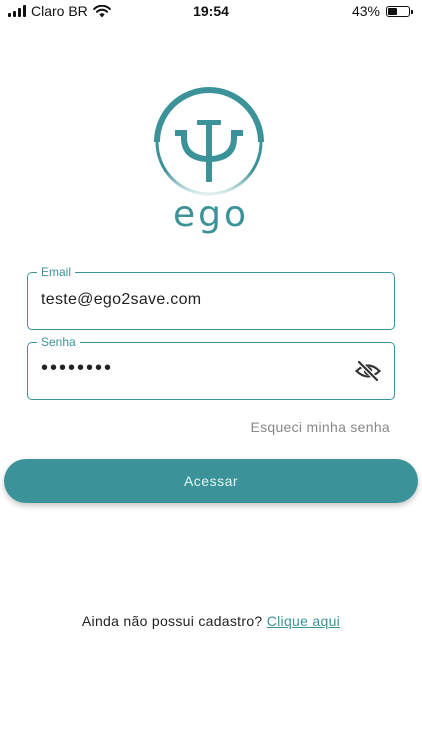 The height and width of the screenshot is (750, 422). I want to click on status-bar: Claro BR 19:54 43%, so click(211, 12).